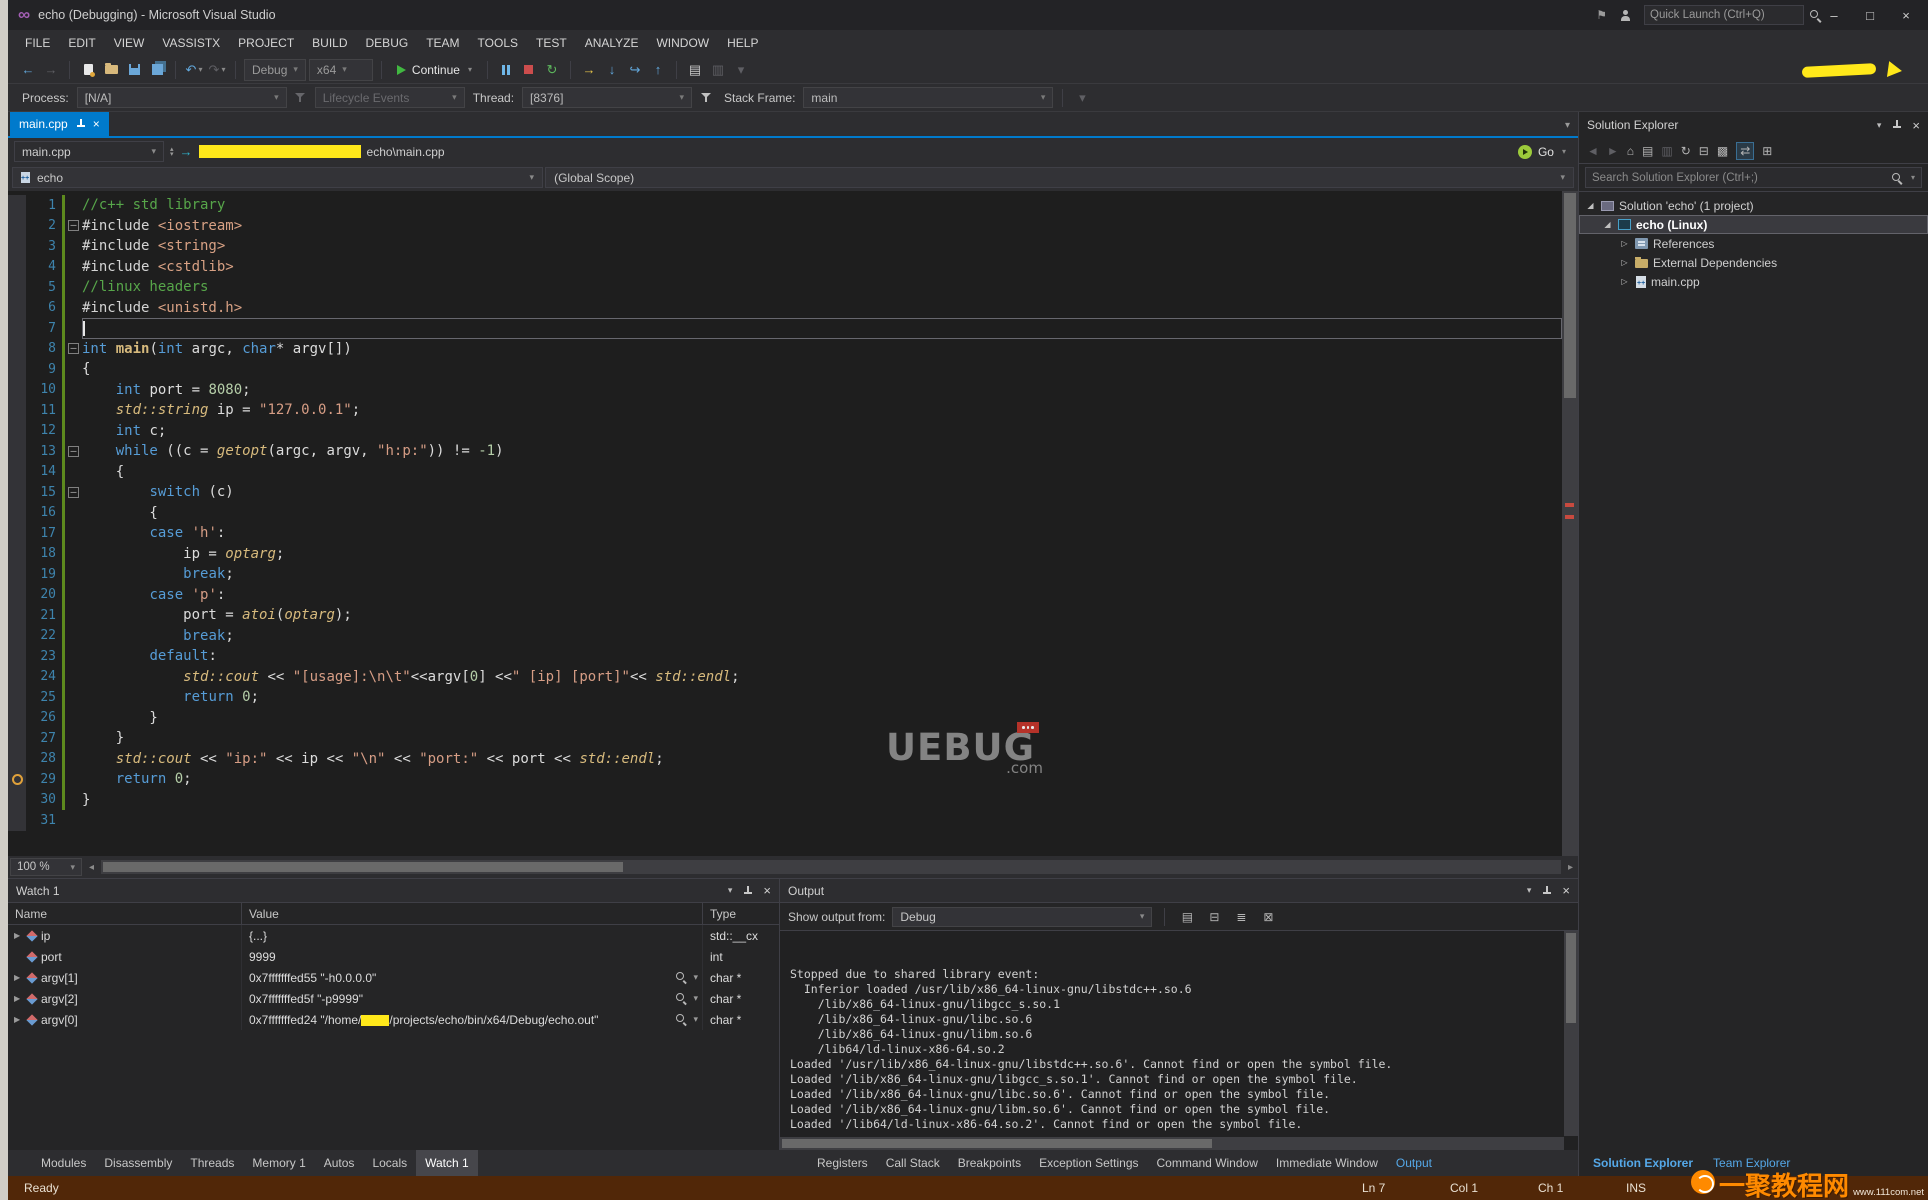 This screenshot has width=1928, height=1200. What do you see at coordinates (1745, 150) in the screenshot?
I see `sync-with-active-document-icon: ⇄` at bounding box center [1745, 150].